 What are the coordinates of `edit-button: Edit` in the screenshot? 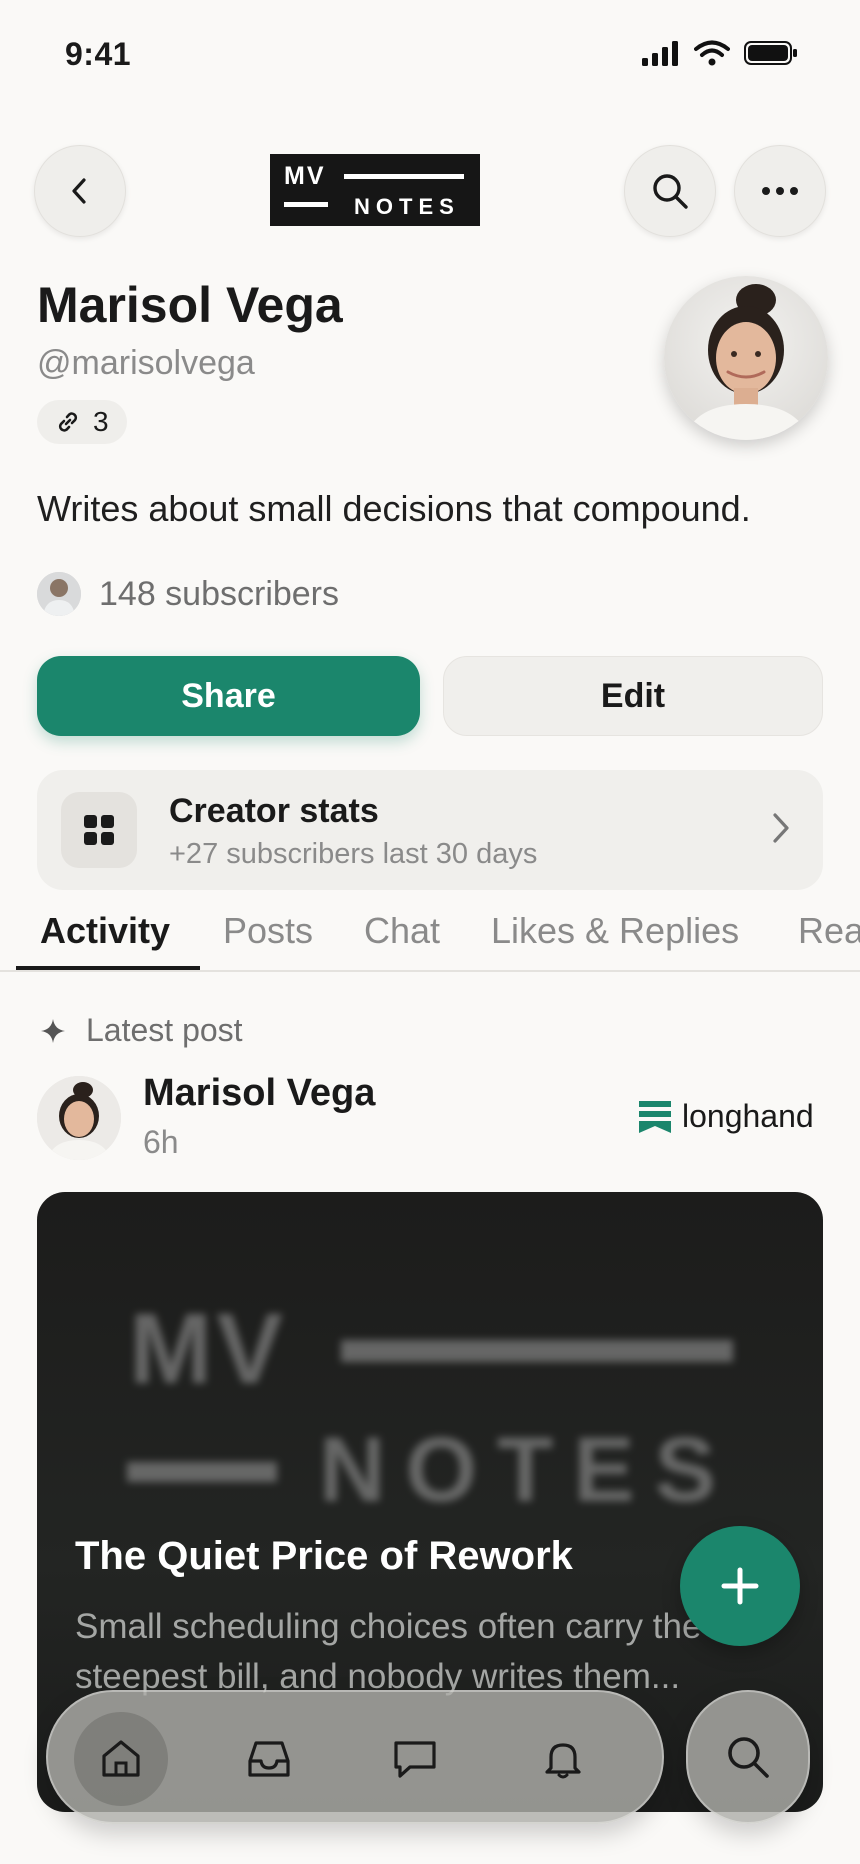 It's located at (633, 696).